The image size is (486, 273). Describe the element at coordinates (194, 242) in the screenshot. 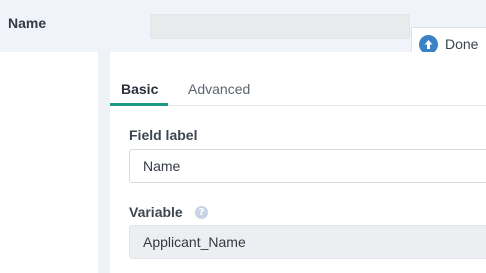

I see `variable-value: Applicant_Name` at that location.